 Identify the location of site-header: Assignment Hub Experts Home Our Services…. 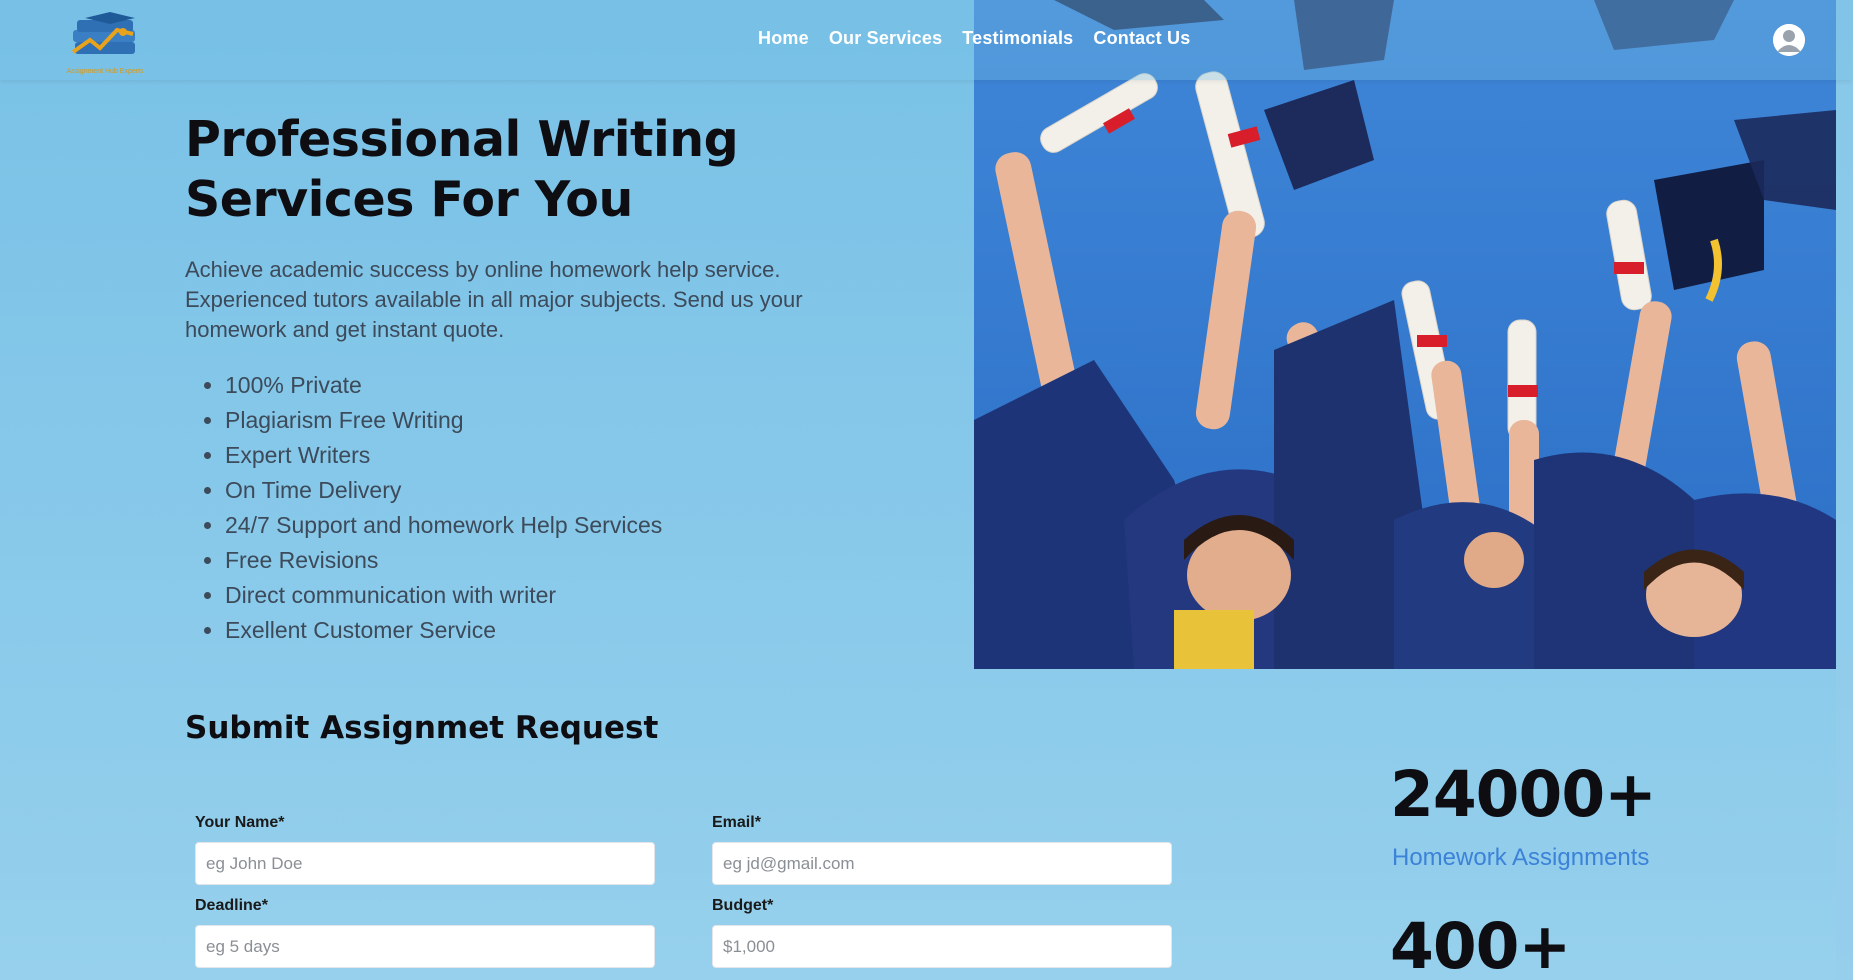
(926, 40).